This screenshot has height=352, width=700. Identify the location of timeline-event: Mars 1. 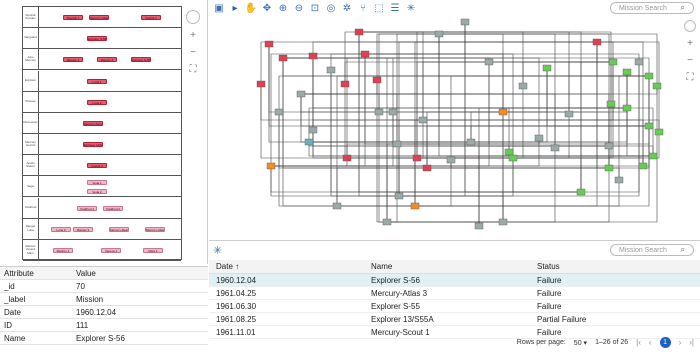
(153, 250).